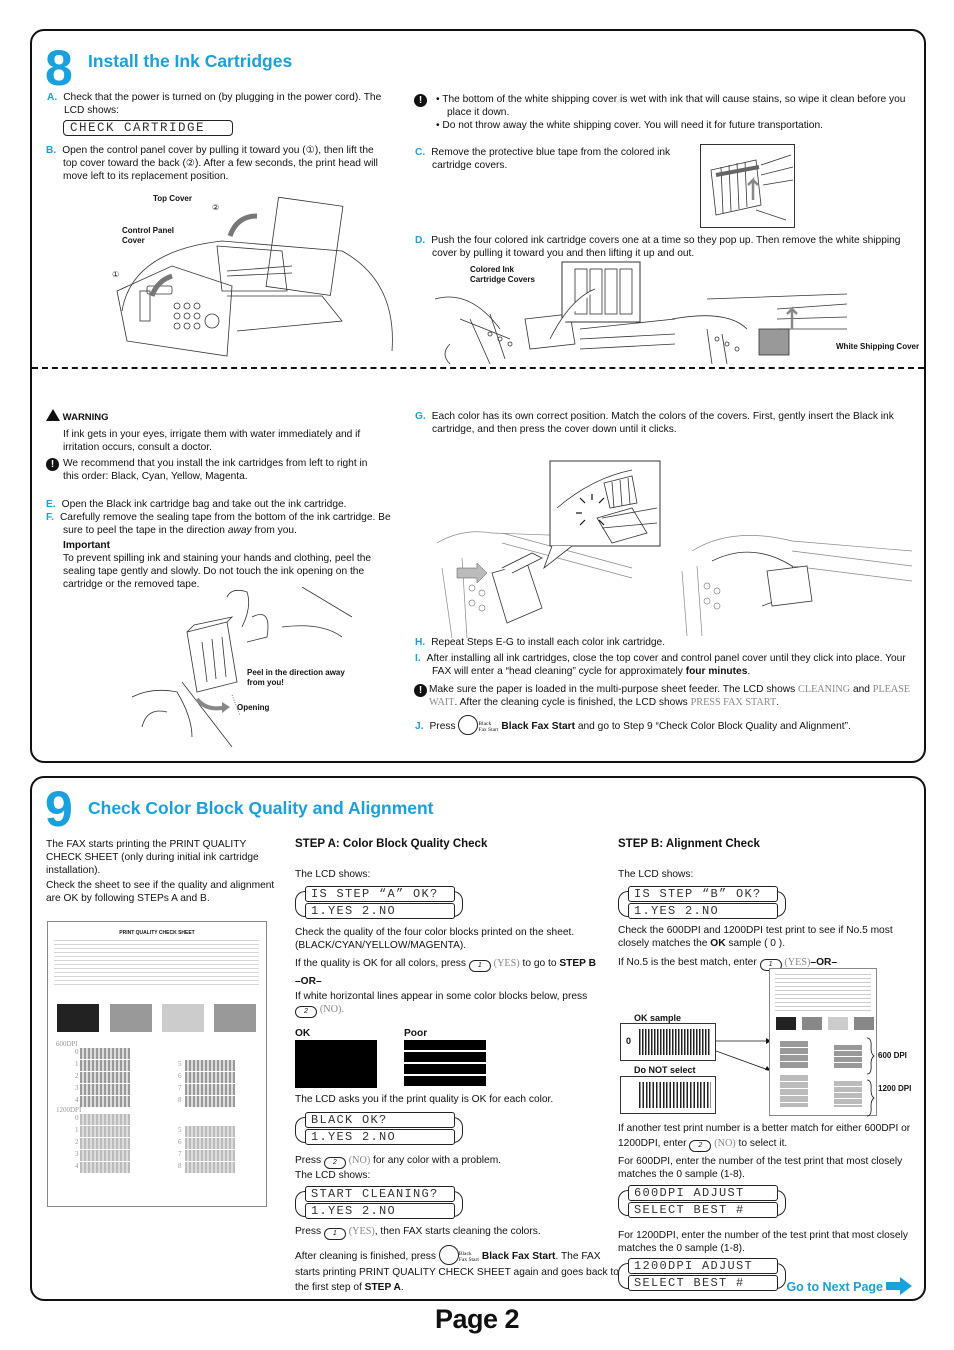 The image size is (954, 1350). I want to click on bad-sample-bars, so click(675, 1095).